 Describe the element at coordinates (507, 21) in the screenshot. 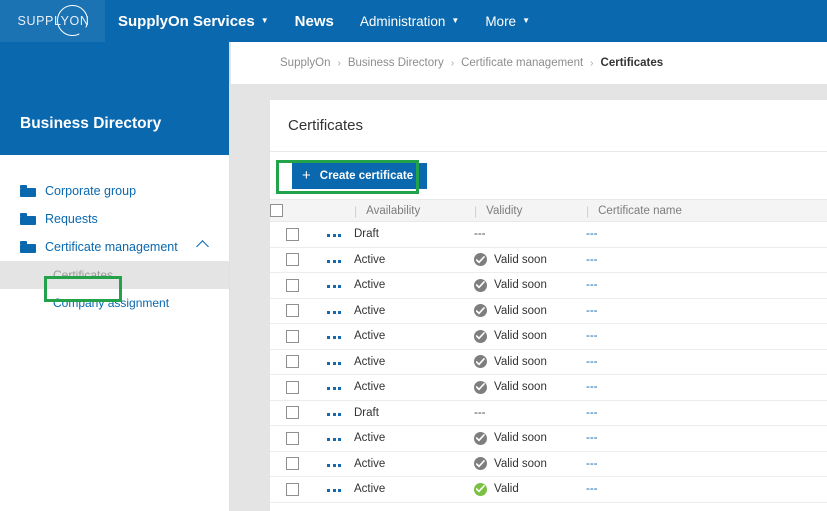

I see `nav-item-more: More ▼` at that location.